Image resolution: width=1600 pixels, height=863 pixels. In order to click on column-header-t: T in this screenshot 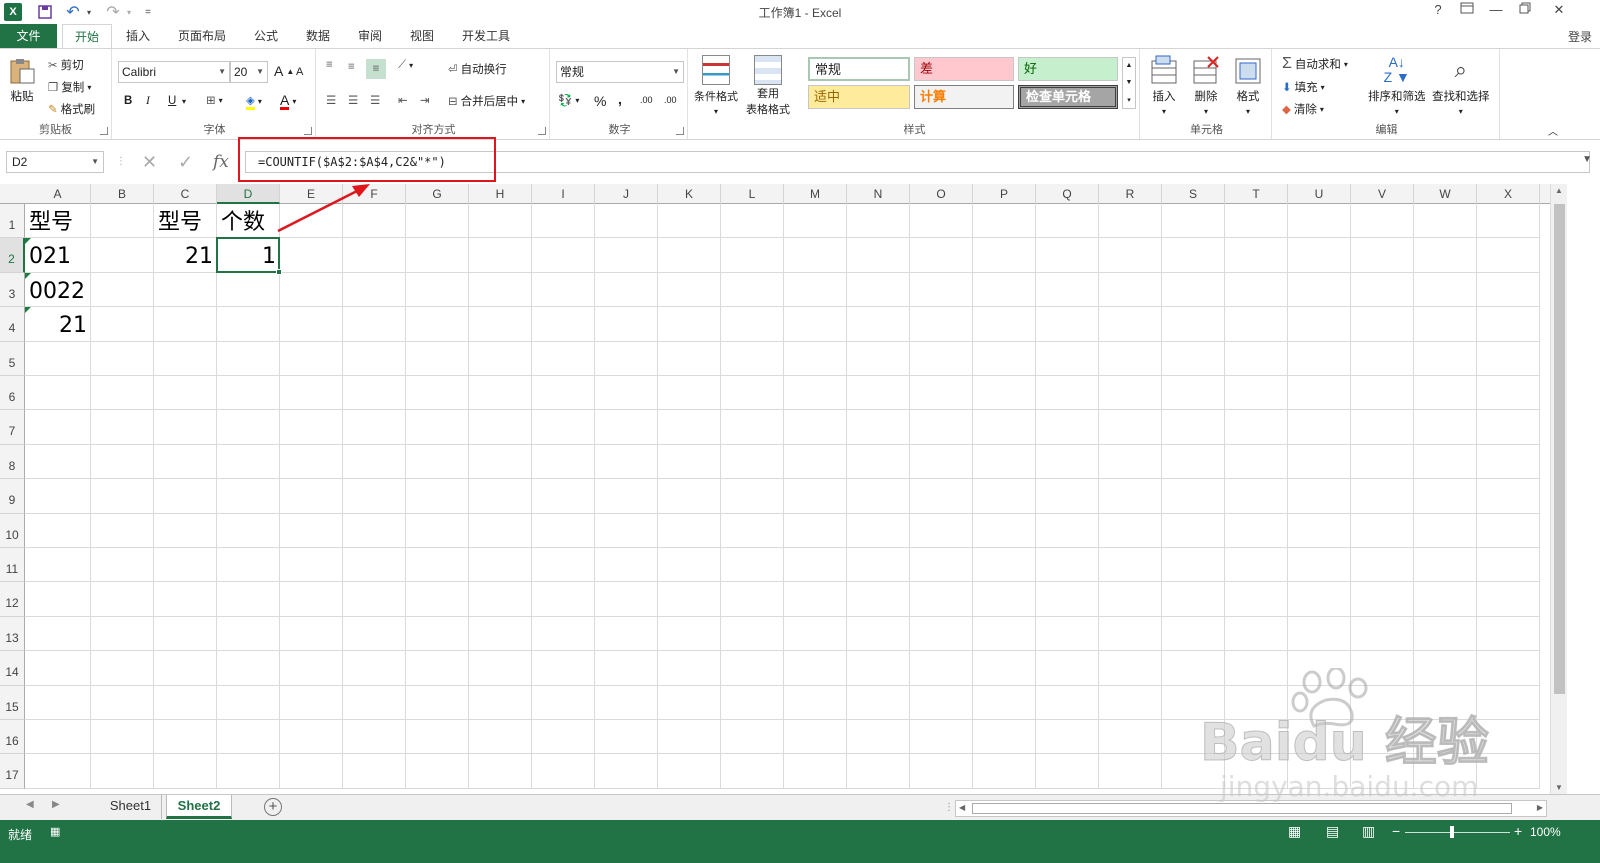, I will do `click(1256, 194)`.